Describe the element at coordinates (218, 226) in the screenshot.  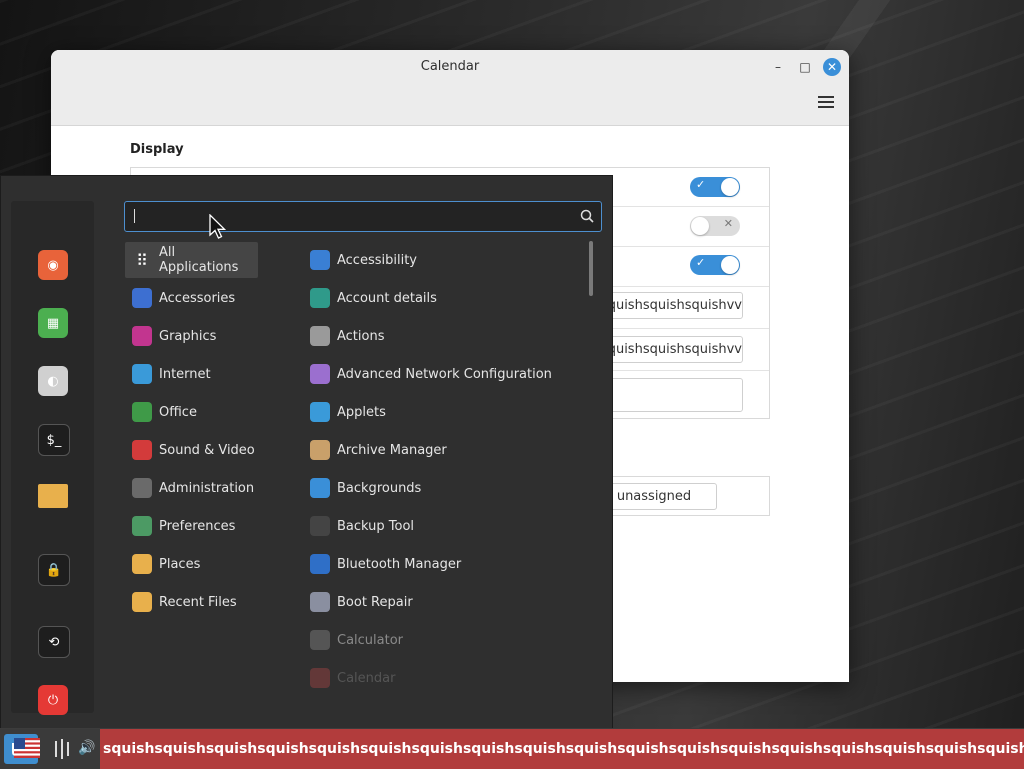
I see `mouse-pointer-icon` at that location.